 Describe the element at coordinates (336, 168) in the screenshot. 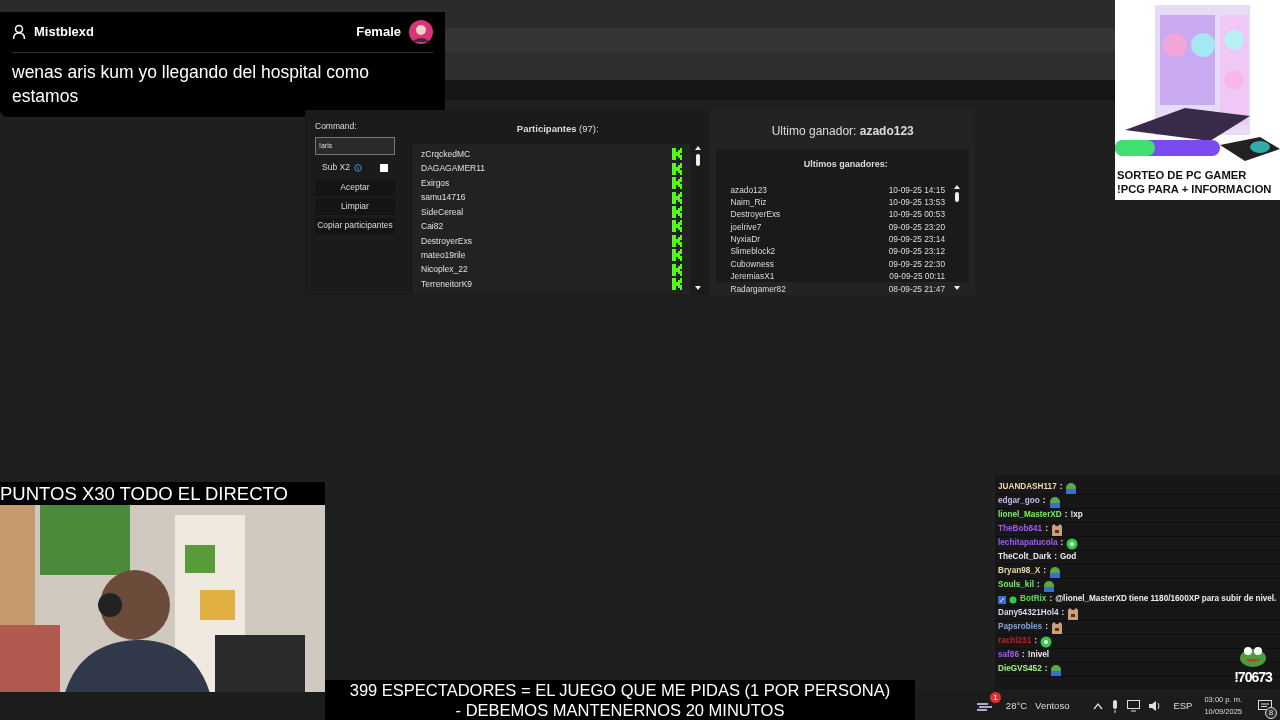

I see `sub-option-label: Sub X2` at that location.